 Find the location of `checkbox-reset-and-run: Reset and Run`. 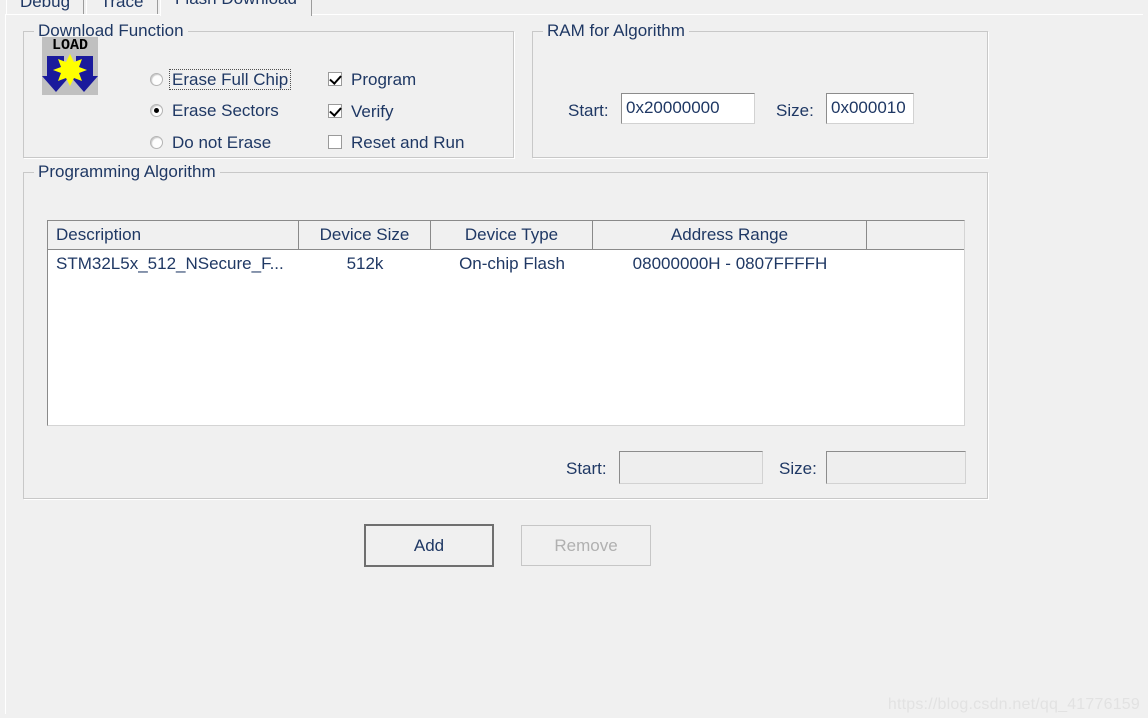

checkbox-reset-and-run: Reset and Run is located at coordinates (396, 142).